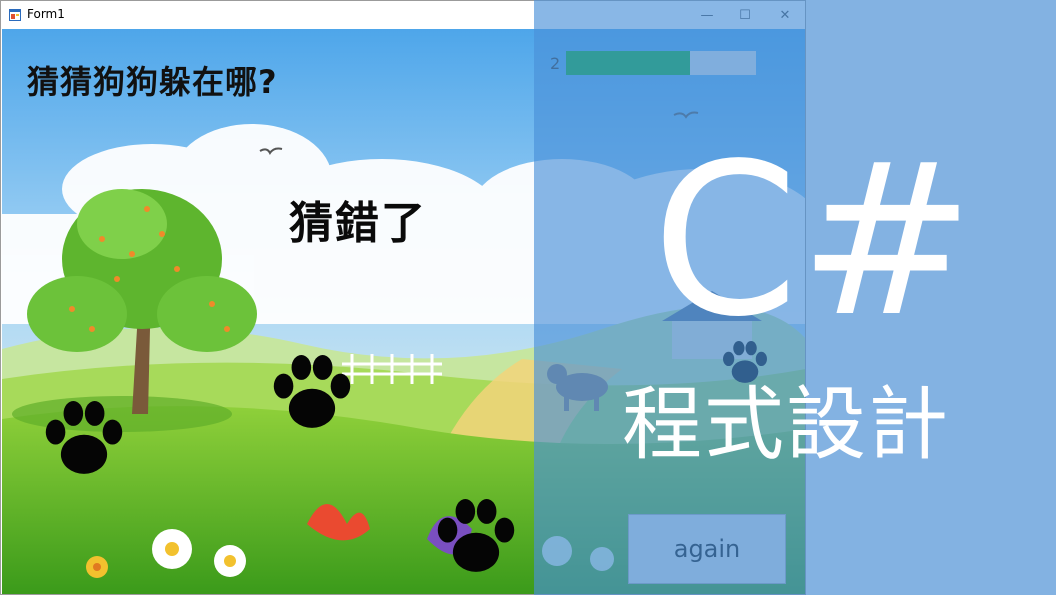 The height and width of the screenshot is (595, 1056). Describe the element at coordinates (46, 14) in the screenshot. I see `window-title: Form1` at that location.